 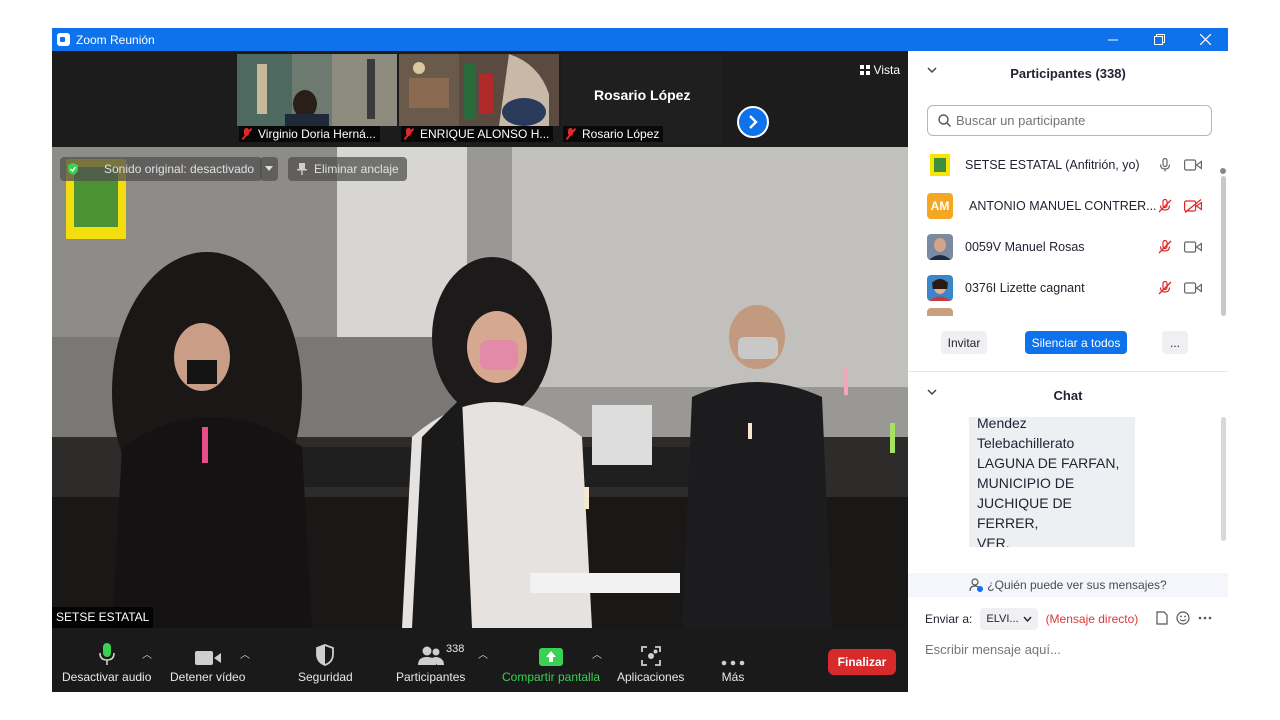 I want to click on zoom-logo-icon, so click(x=63, y=39).